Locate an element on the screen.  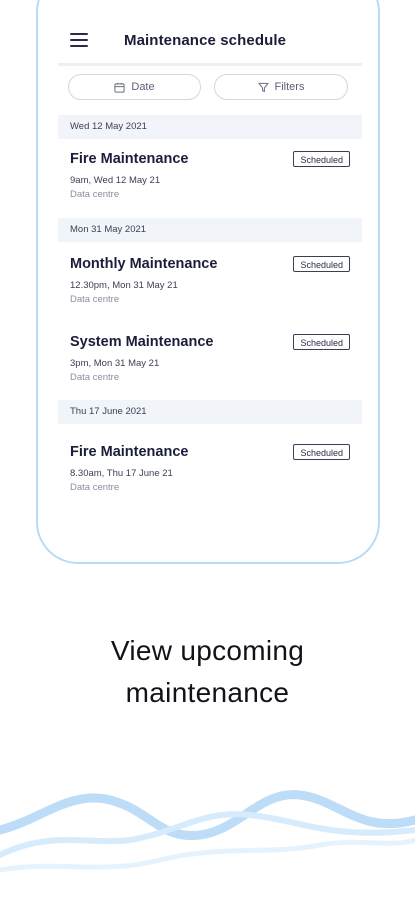
page-title: Maintenance schedule is located at coordinates (205, 40).